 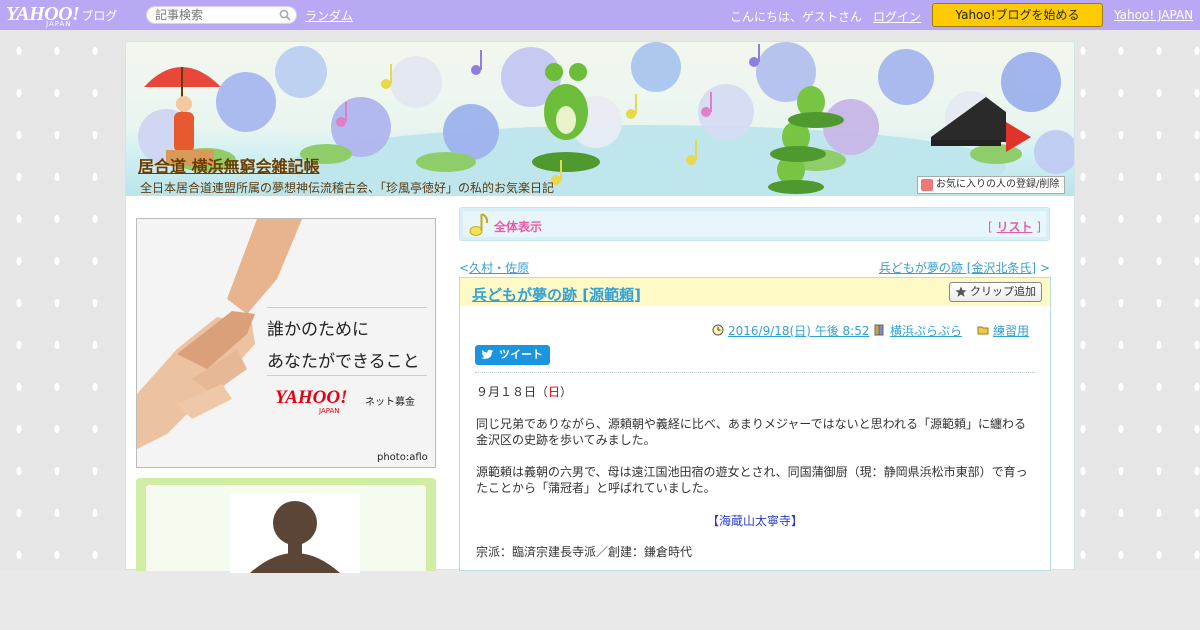 I want to click on music-note-icon, so click(x=479, y=224).